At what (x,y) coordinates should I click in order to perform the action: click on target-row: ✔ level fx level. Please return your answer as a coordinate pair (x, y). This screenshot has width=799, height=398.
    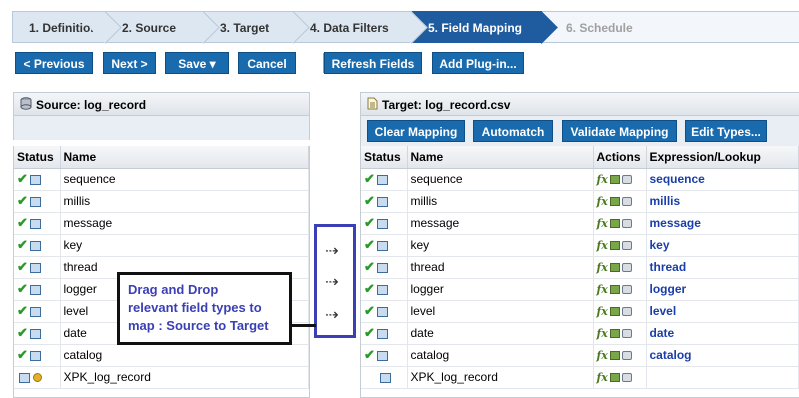
    Looking at the image, I should click on (580, 311).